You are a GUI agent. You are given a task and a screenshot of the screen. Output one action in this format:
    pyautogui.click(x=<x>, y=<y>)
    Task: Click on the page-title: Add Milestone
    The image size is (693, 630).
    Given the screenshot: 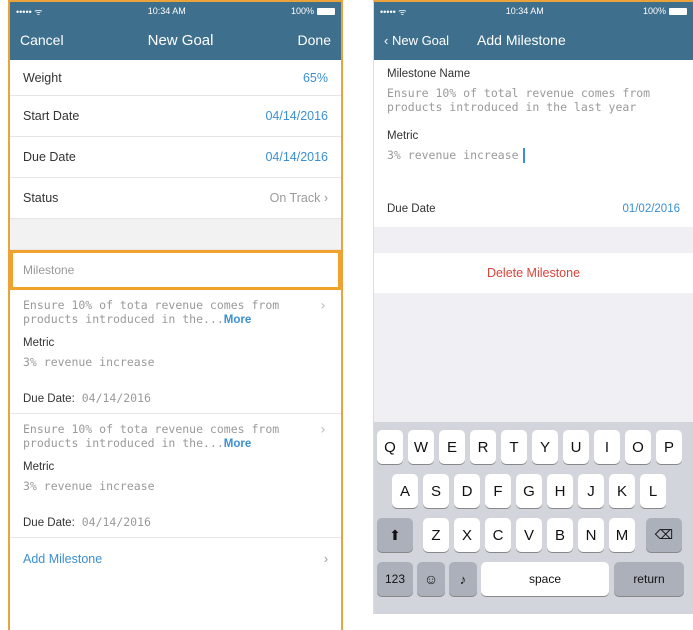 What is the action you would take?
    pyautogui.click(x=521, y=40)
    